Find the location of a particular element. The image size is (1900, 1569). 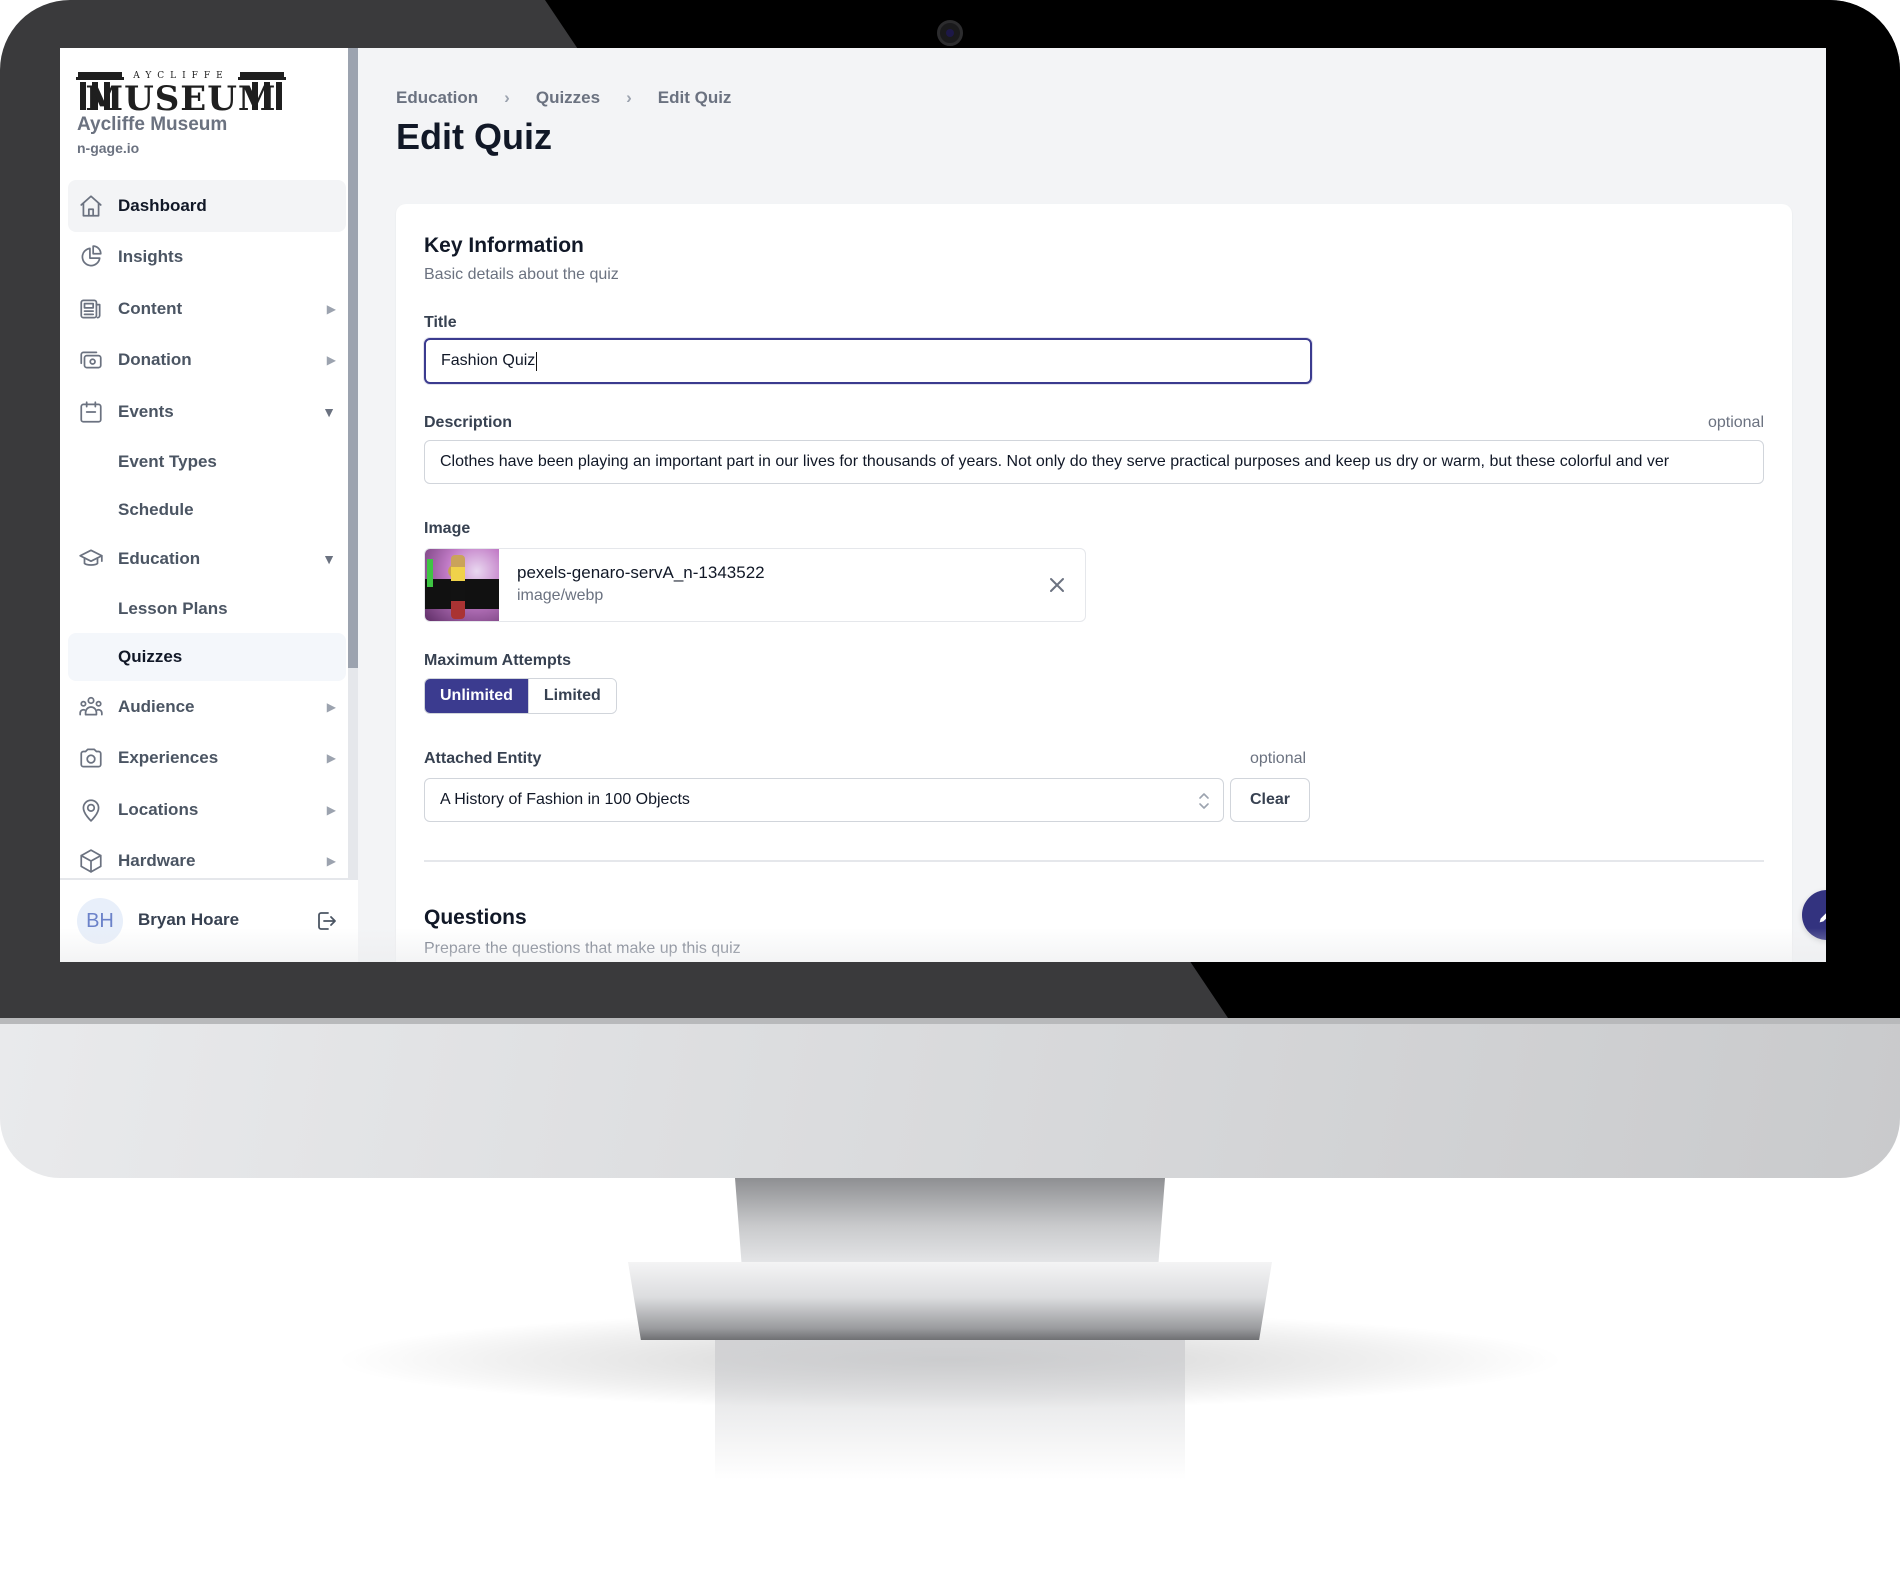

sidebar-item-dashboard: Dashboard is located at coordinates (207, 206).